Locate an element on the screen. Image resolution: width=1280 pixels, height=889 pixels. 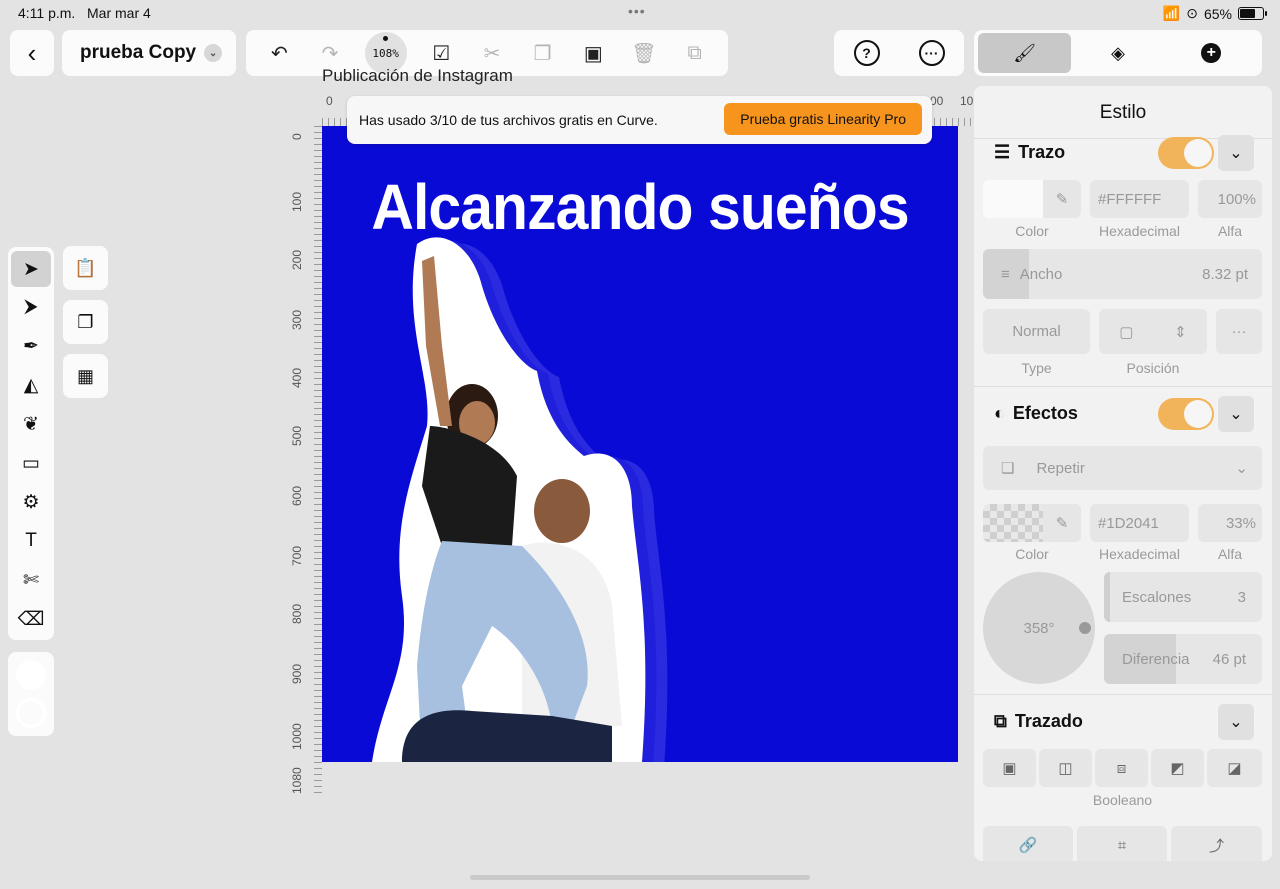
stroke-position-select: ▢ ⇕ is located at coordinates (1153, 331).